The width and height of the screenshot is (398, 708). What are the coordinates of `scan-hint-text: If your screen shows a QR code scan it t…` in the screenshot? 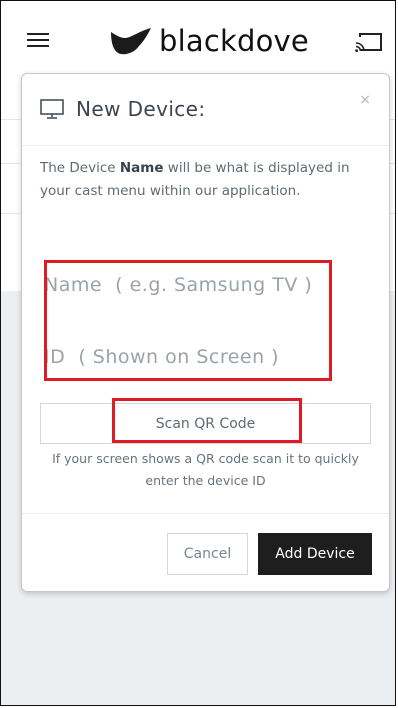 It's located at (205, 469).